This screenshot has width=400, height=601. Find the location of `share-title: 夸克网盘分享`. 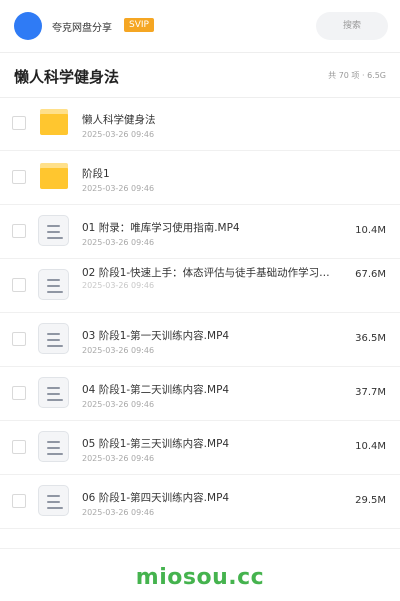

share-title: 夸克网盘分享 is located at coordinates (82, 28).